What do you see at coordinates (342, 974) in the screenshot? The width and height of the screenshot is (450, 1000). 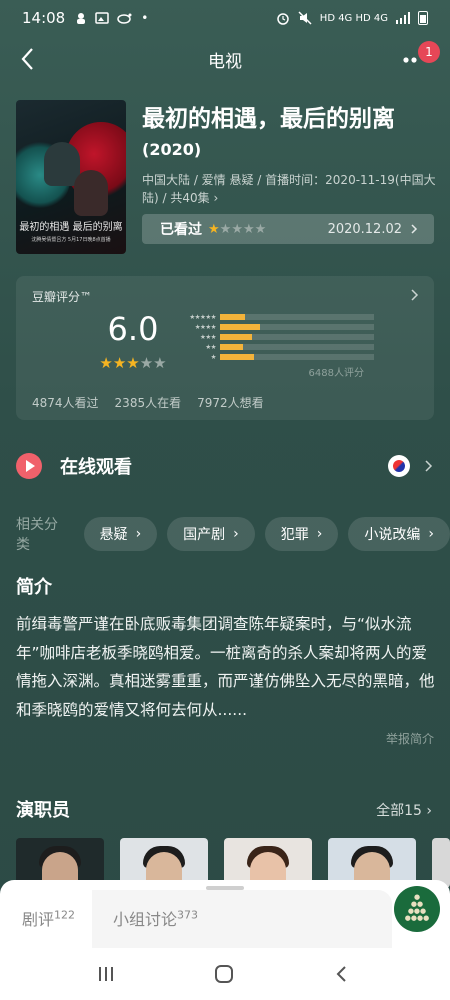 I see `back-icon` at bounding box center [342, 974].